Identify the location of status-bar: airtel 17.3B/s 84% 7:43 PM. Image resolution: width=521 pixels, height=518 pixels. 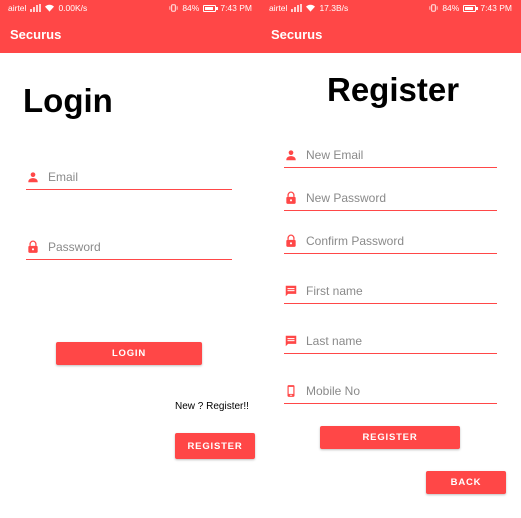
(391, 8).